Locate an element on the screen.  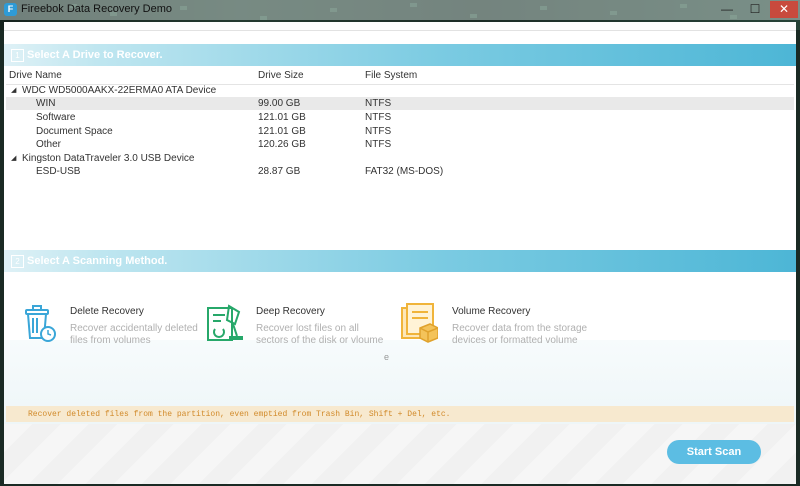
partition-name: ESD-USB is located at coordinates (58, 171).